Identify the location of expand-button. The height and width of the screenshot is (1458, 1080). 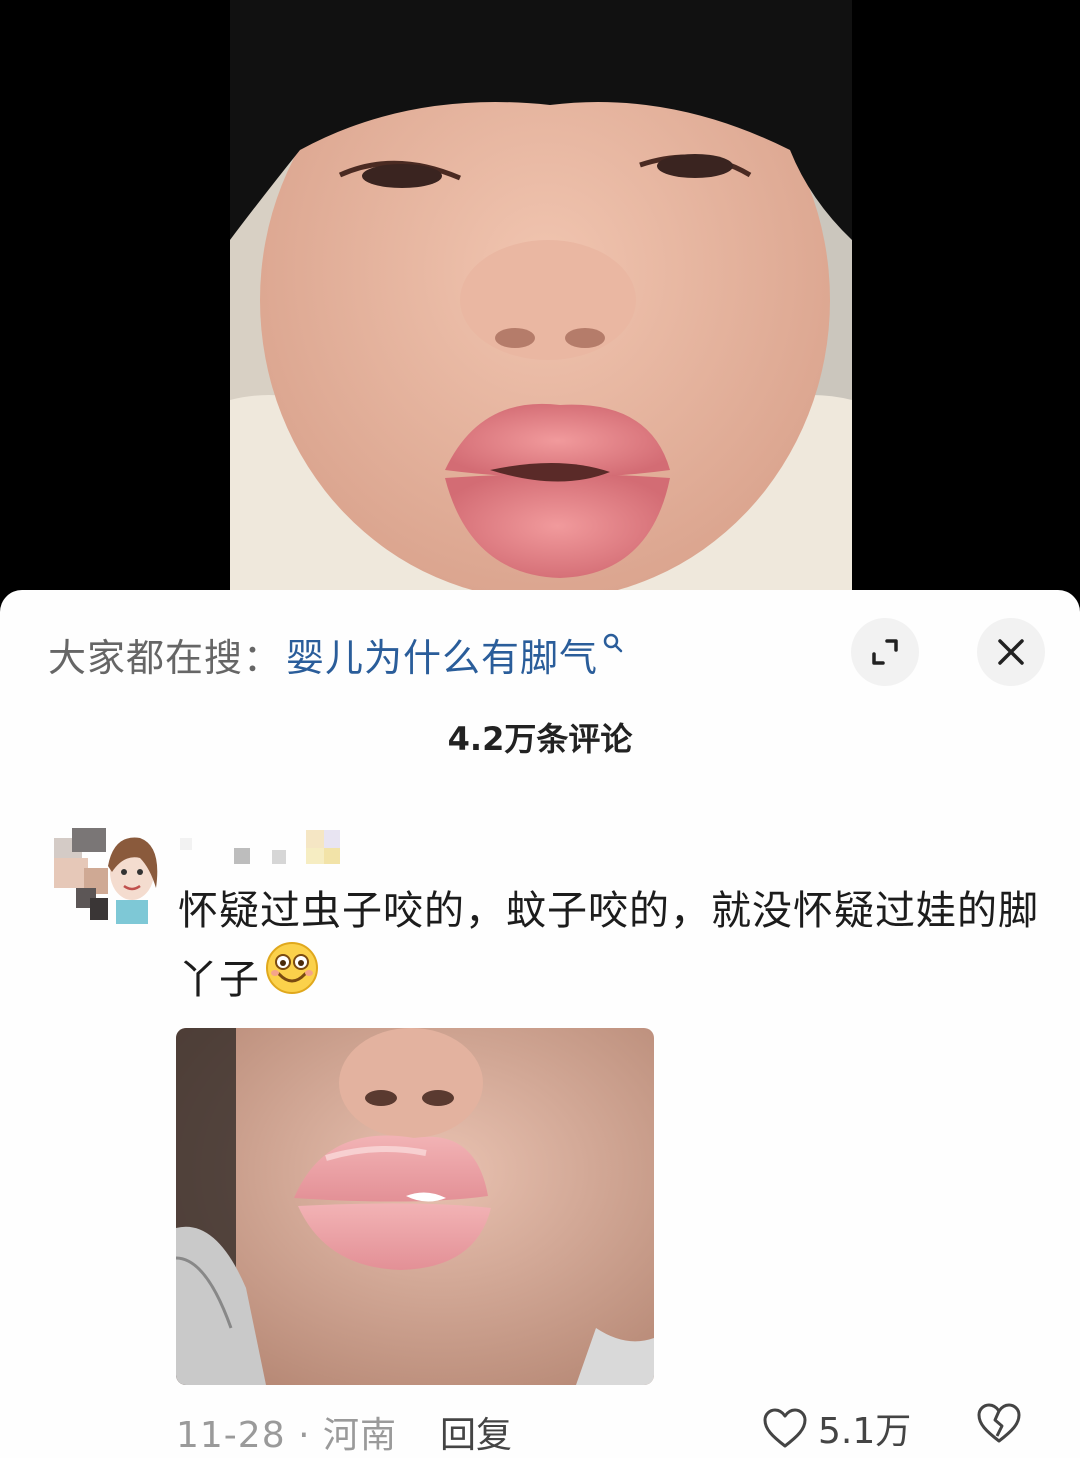
(885, 652).